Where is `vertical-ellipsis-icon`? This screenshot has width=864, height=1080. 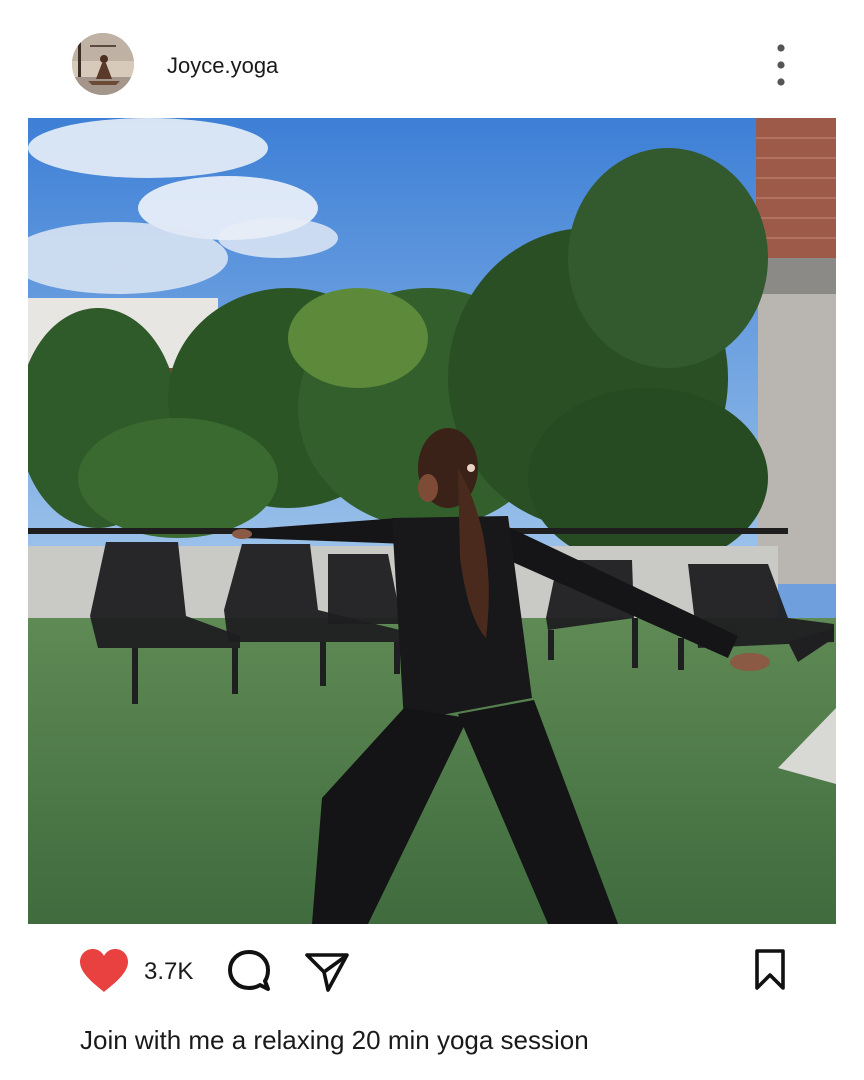 vertical-ellipsis-icon is located at coordinates (781, 65).